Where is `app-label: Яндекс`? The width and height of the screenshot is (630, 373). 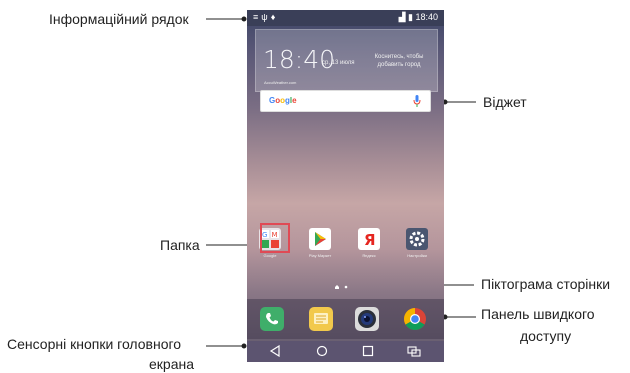
app-label: Яндекс is located at coordinates (369, 255).